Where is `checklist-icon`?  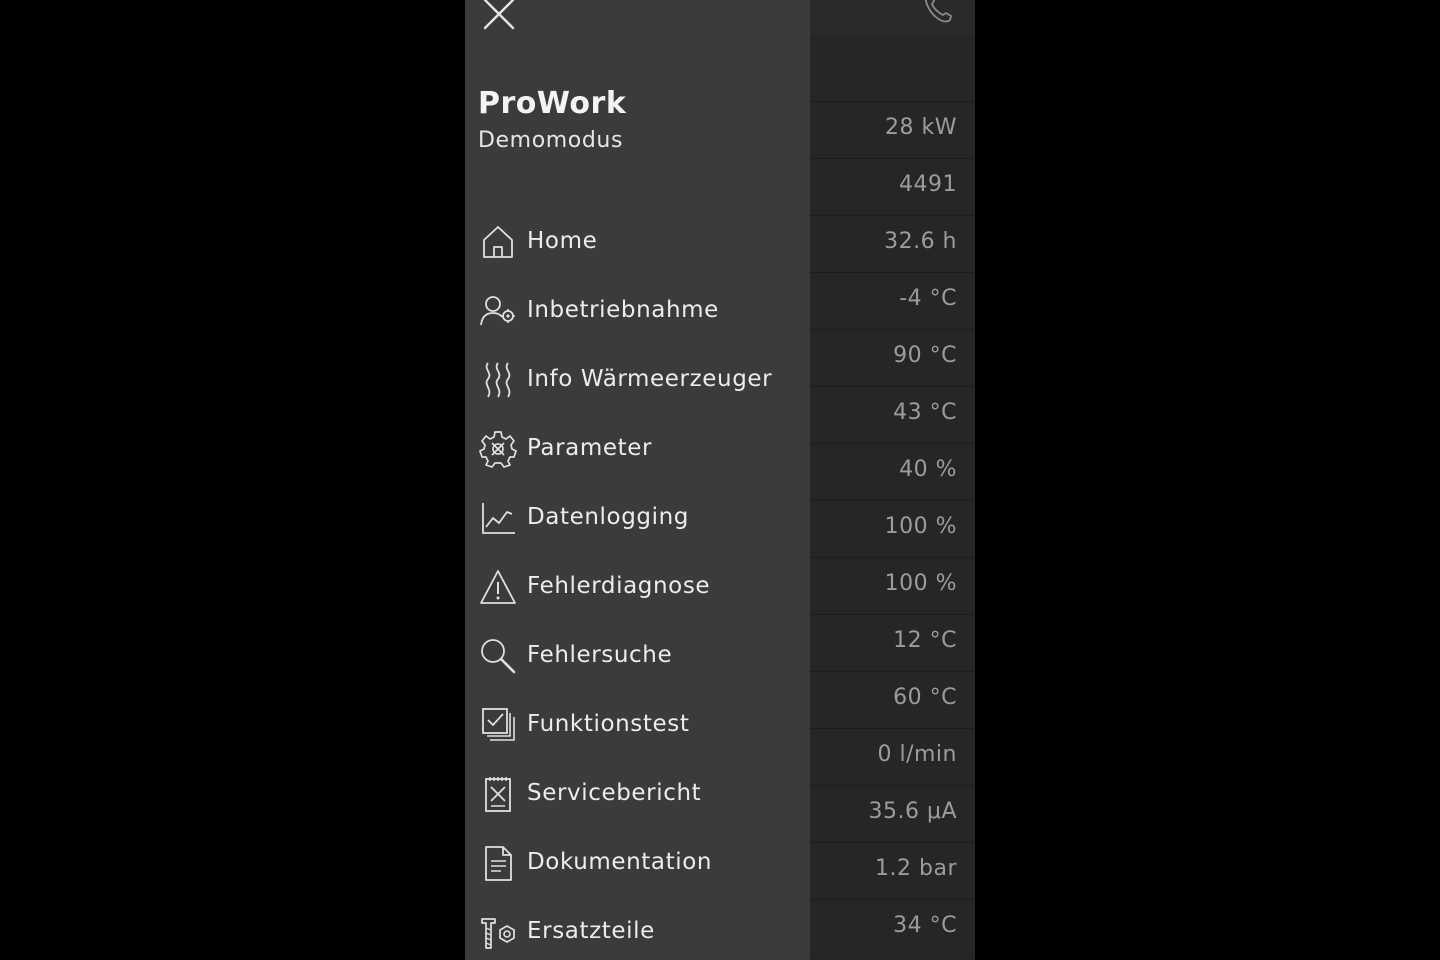
checklist-icon is located at coordinates (498, 725).